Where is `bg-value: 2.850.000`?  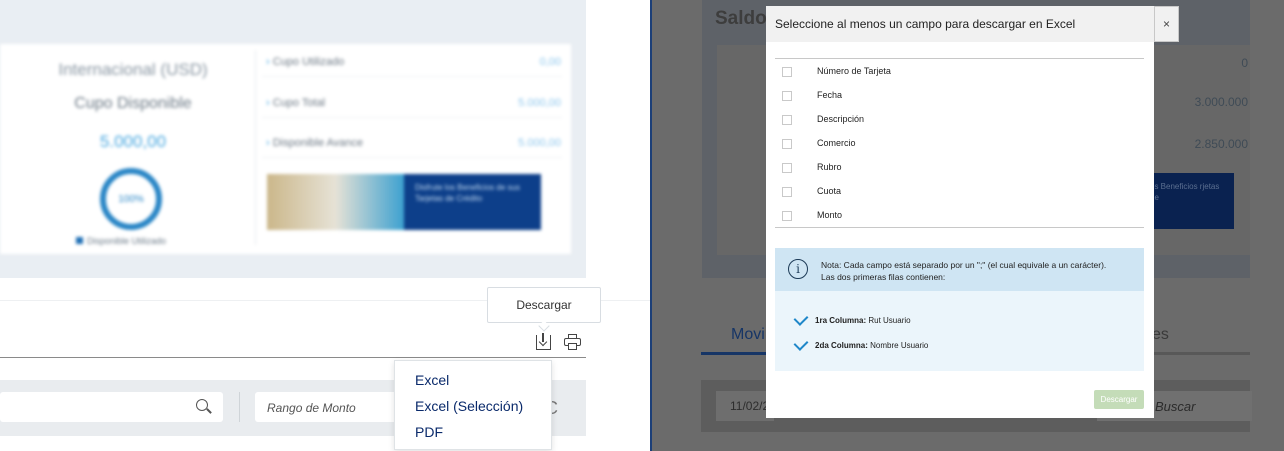
bg-value: 2.850.000 is located at coordinates (1221, 144).